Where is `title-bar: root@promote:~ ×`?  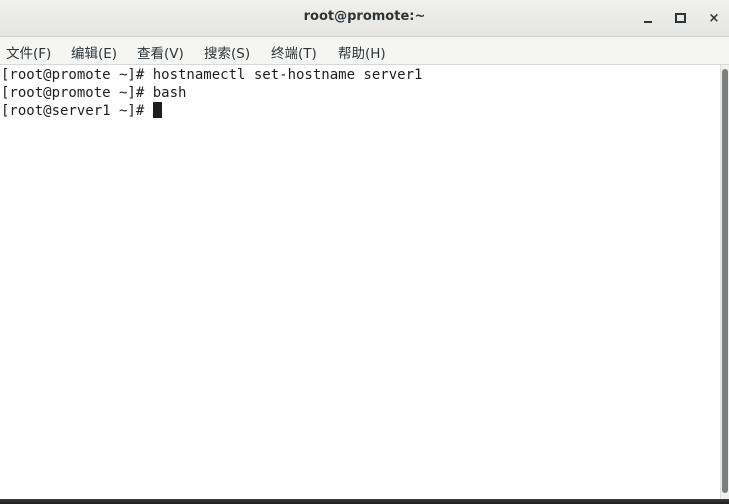 title-bar: root@promote:~ × is located at coordinates (364, 18).